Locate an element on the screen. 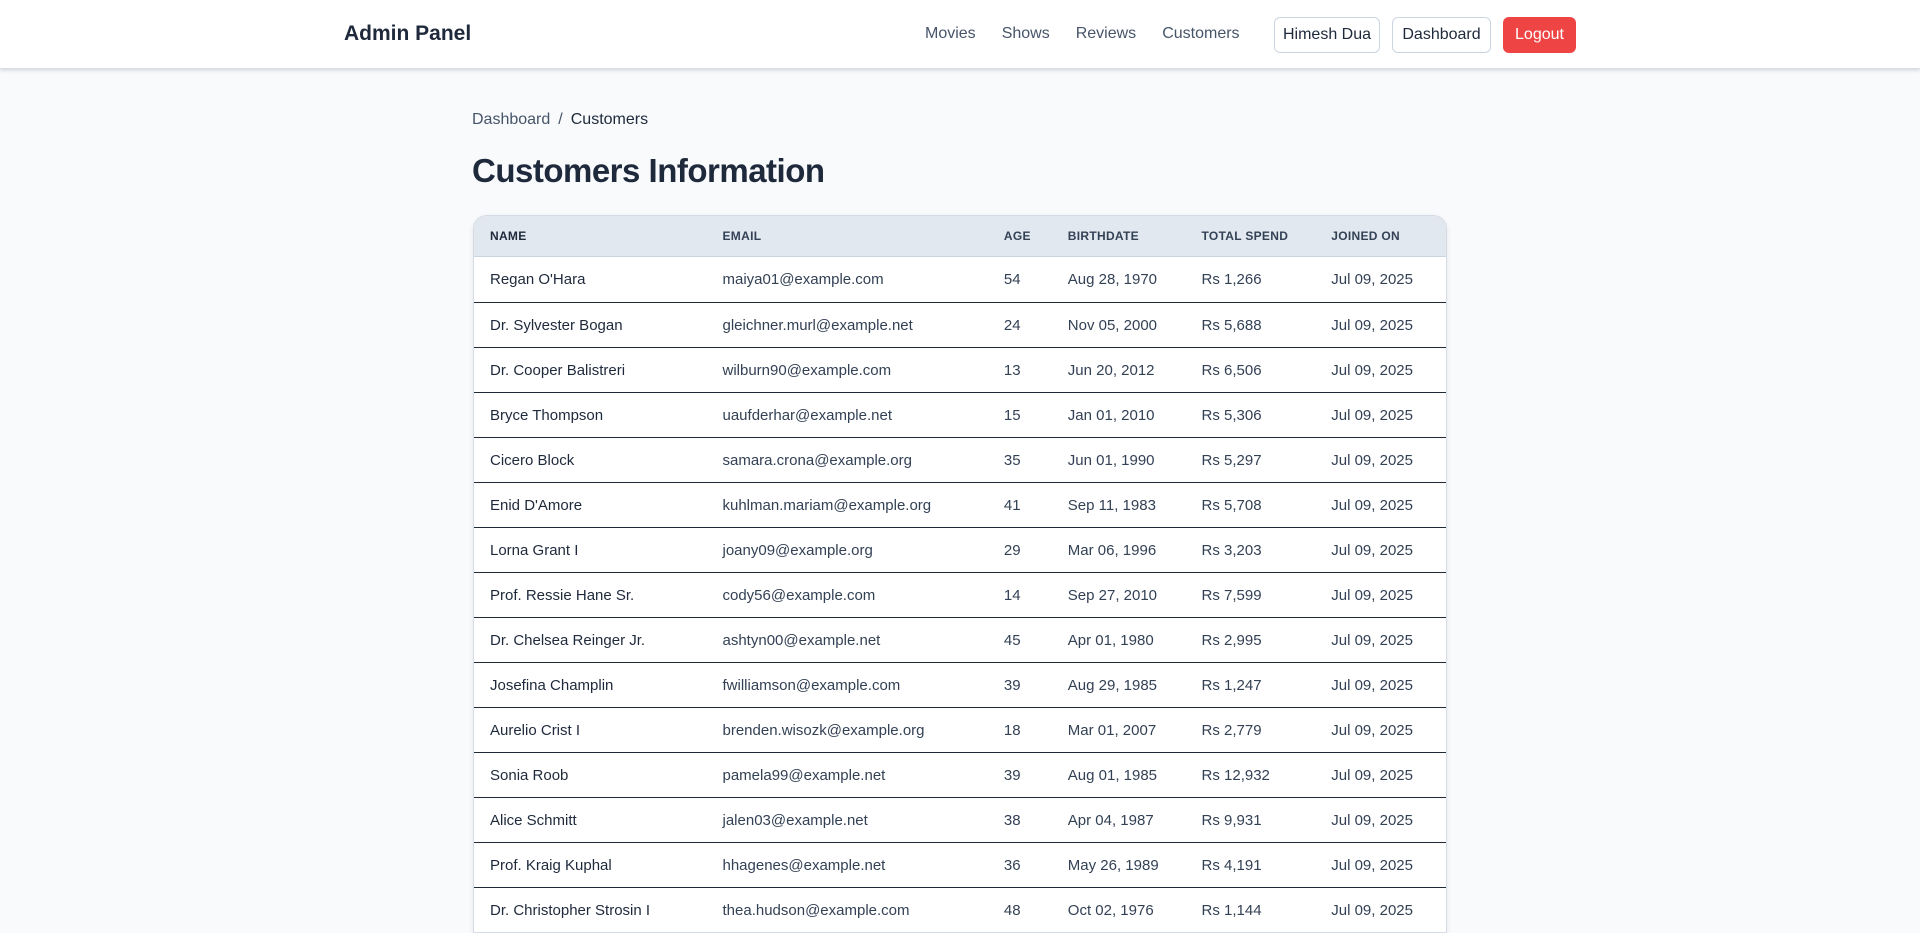  logout-button: Logout is located at coordinates (1539, 35).